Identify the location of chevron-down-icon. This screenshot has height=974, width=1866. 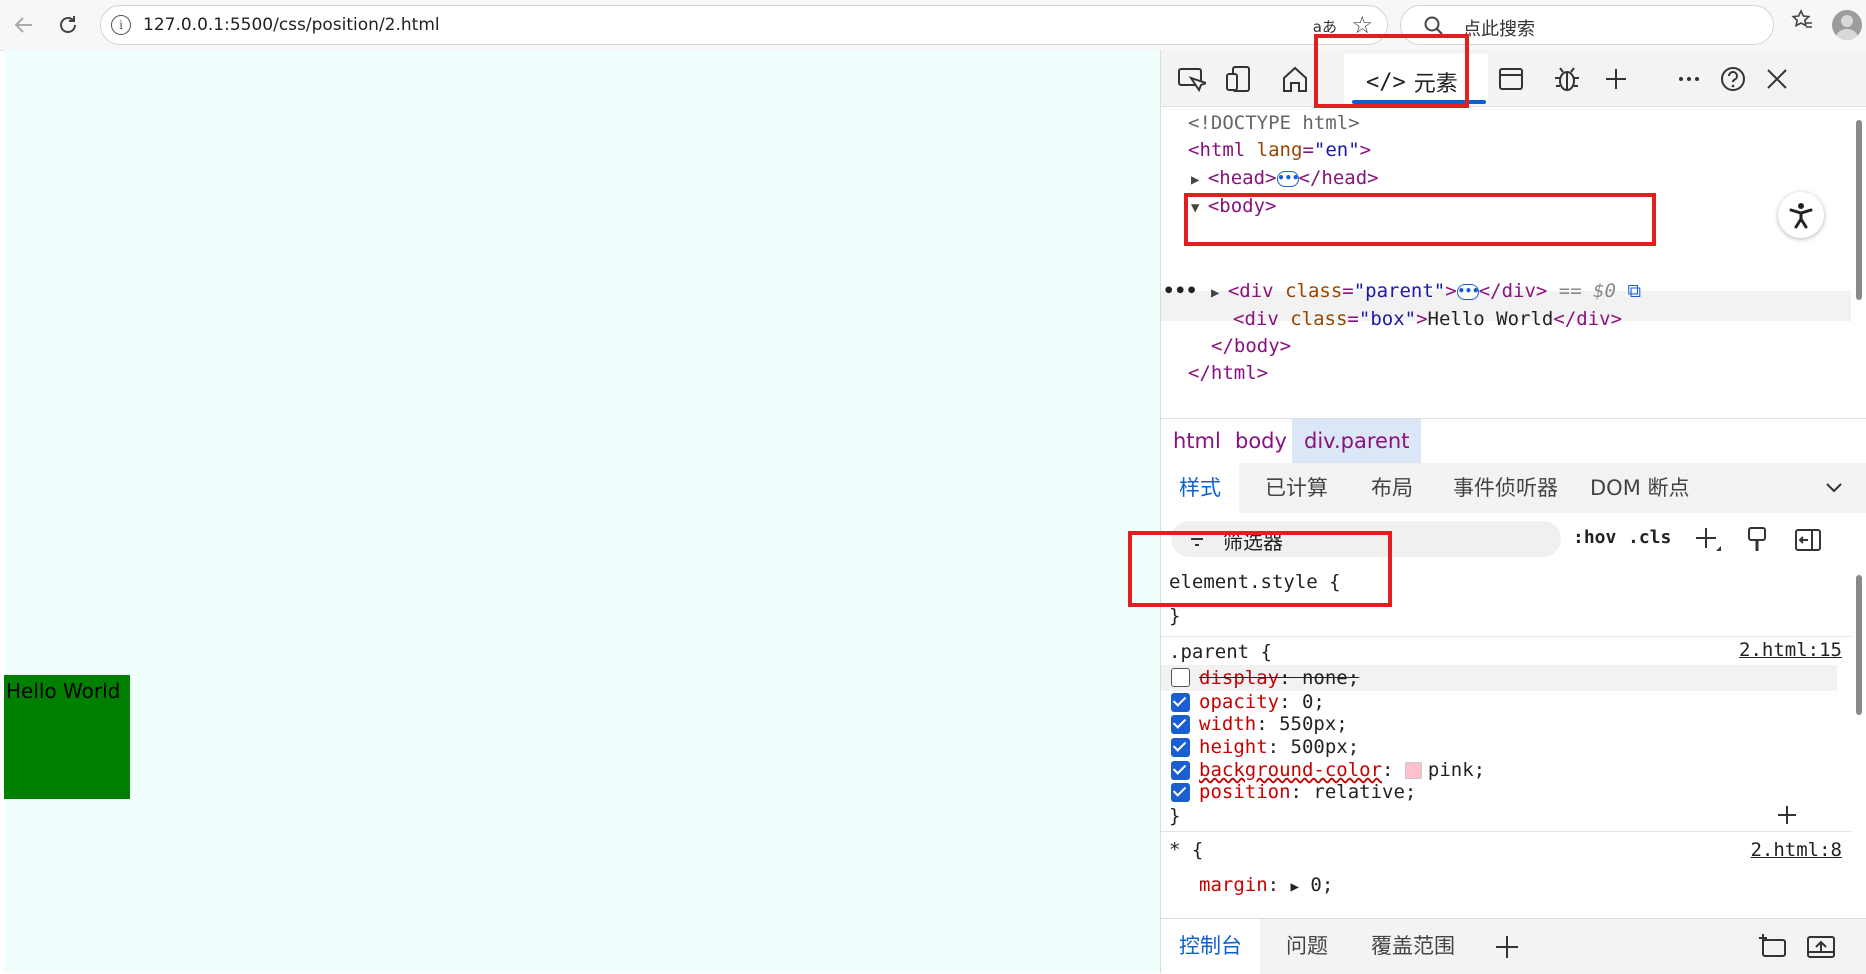
(1834, 488).